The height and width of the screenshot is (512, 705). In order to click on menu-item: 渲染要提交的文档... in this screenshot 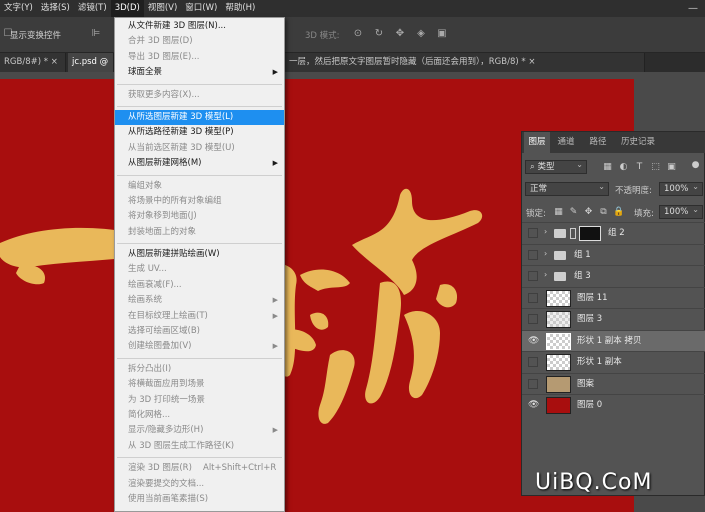, I will do `click(199, 484)`.